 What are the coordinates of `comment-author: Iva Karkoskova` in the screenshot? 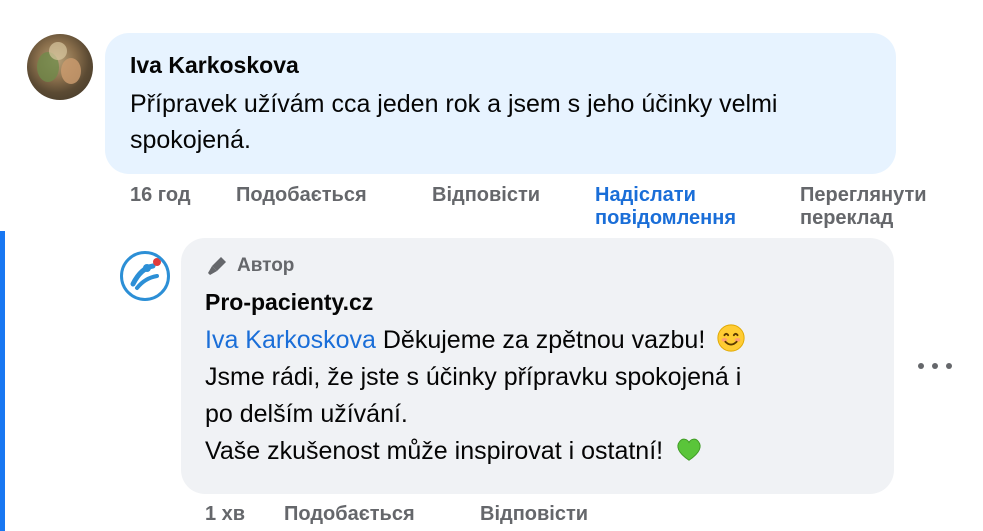 It's located at (214, 65).